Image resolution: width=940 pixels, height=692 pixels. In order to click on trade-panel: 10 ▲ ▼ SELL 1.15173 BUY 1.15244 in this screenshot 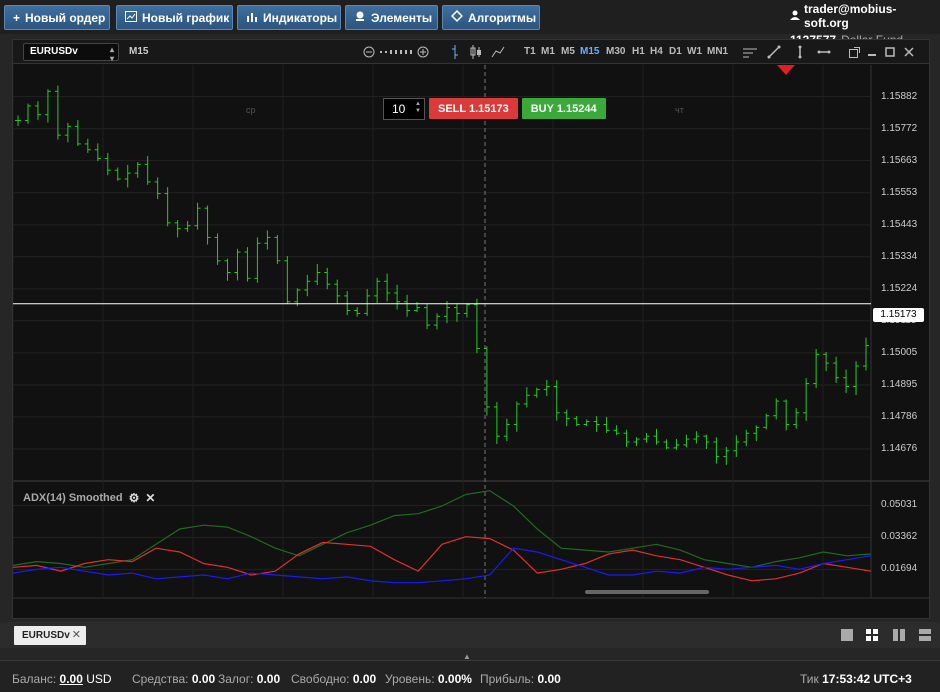, I will do `click(494, 109)`.